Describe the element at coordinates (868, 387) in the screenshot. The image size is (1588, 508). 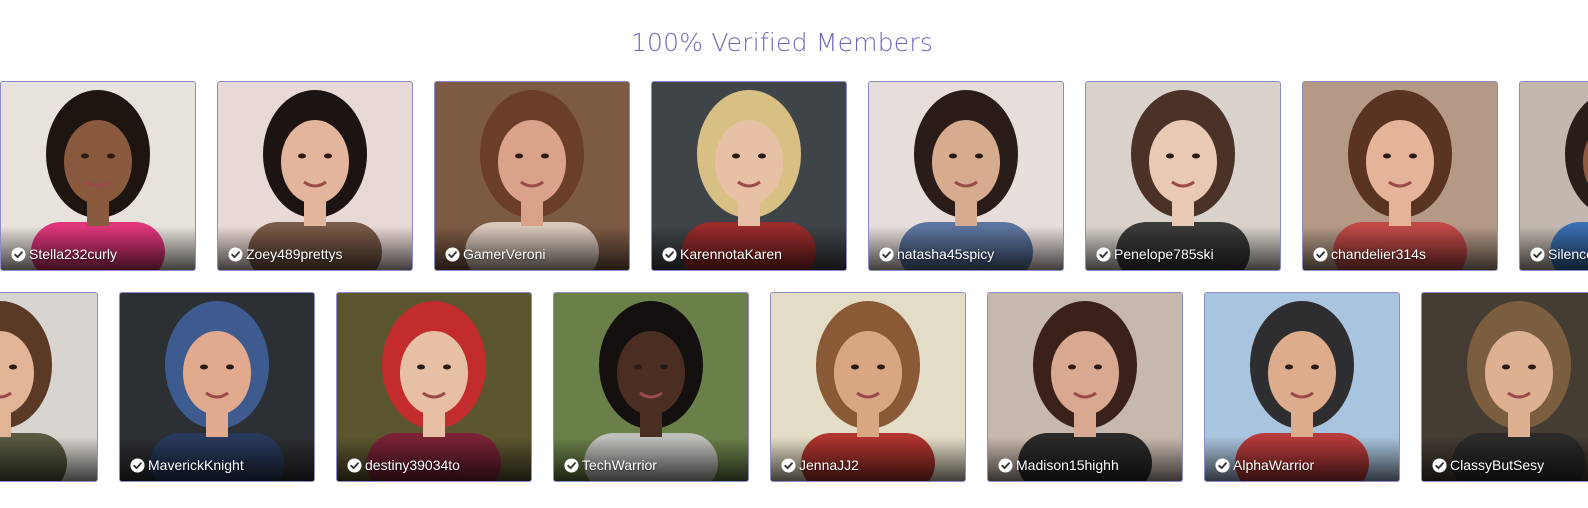
I see `member-card: JennaJJ2` at that location.